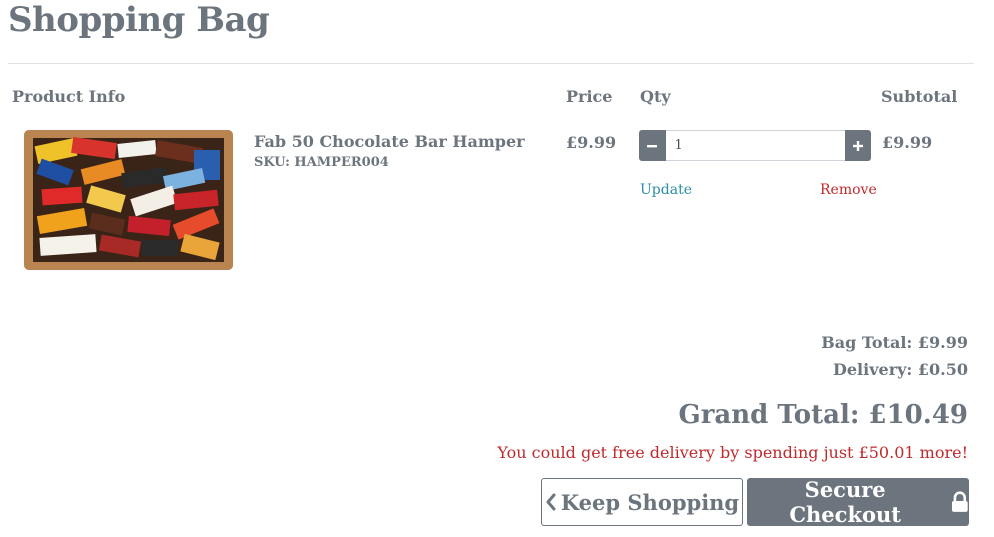  Describe the element at coordinates (69, 96) in the screenshot. I see `column-header-product: Product Info` at that location.